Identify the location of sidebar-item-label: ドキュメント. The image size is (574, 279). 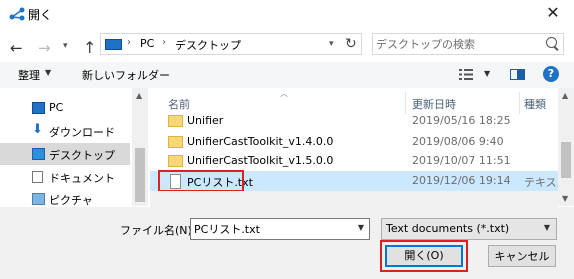
(82, 178).